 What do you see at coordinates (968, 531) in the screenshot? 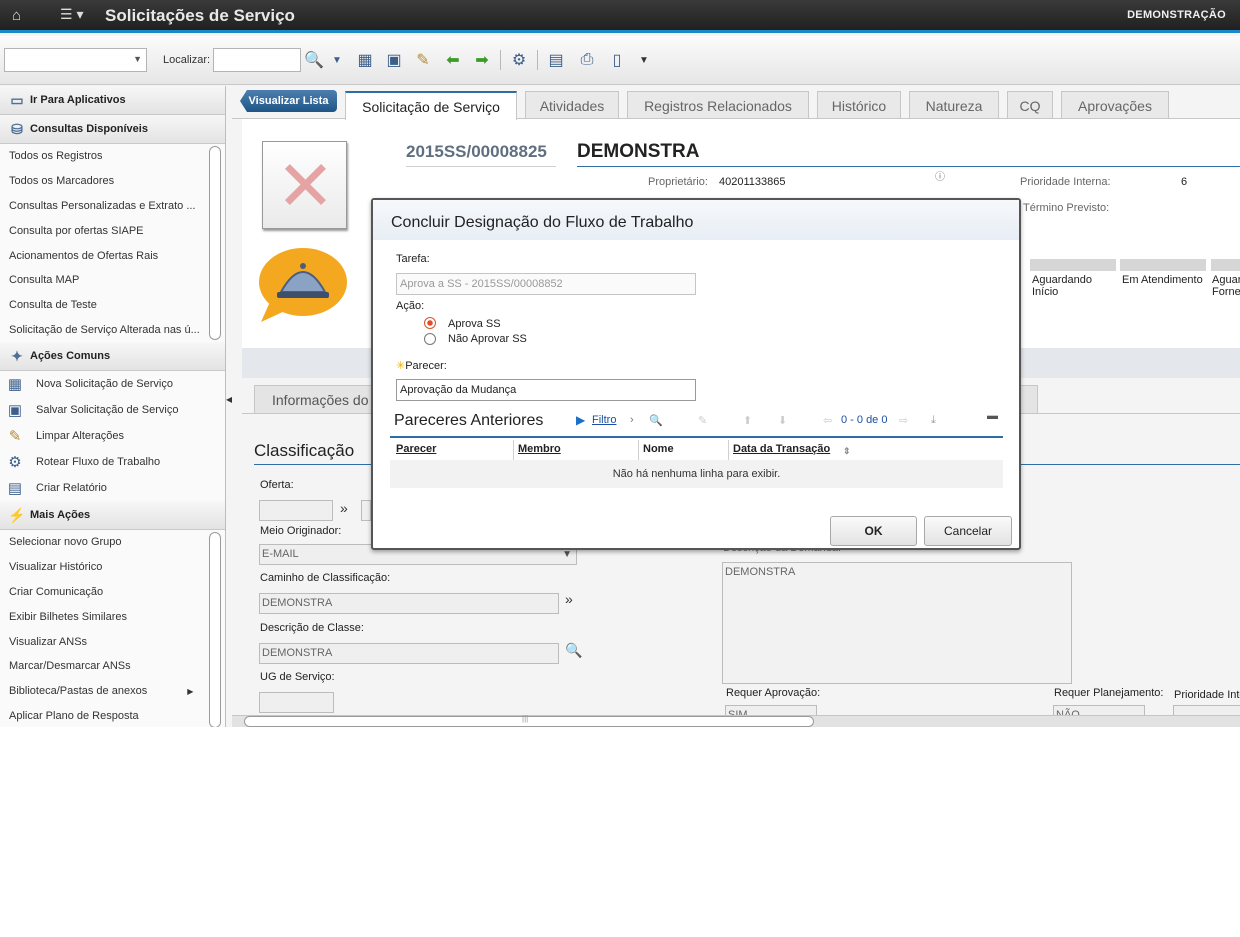
I see `cancel-button: Cancelar` at bounding box center [968, 531].